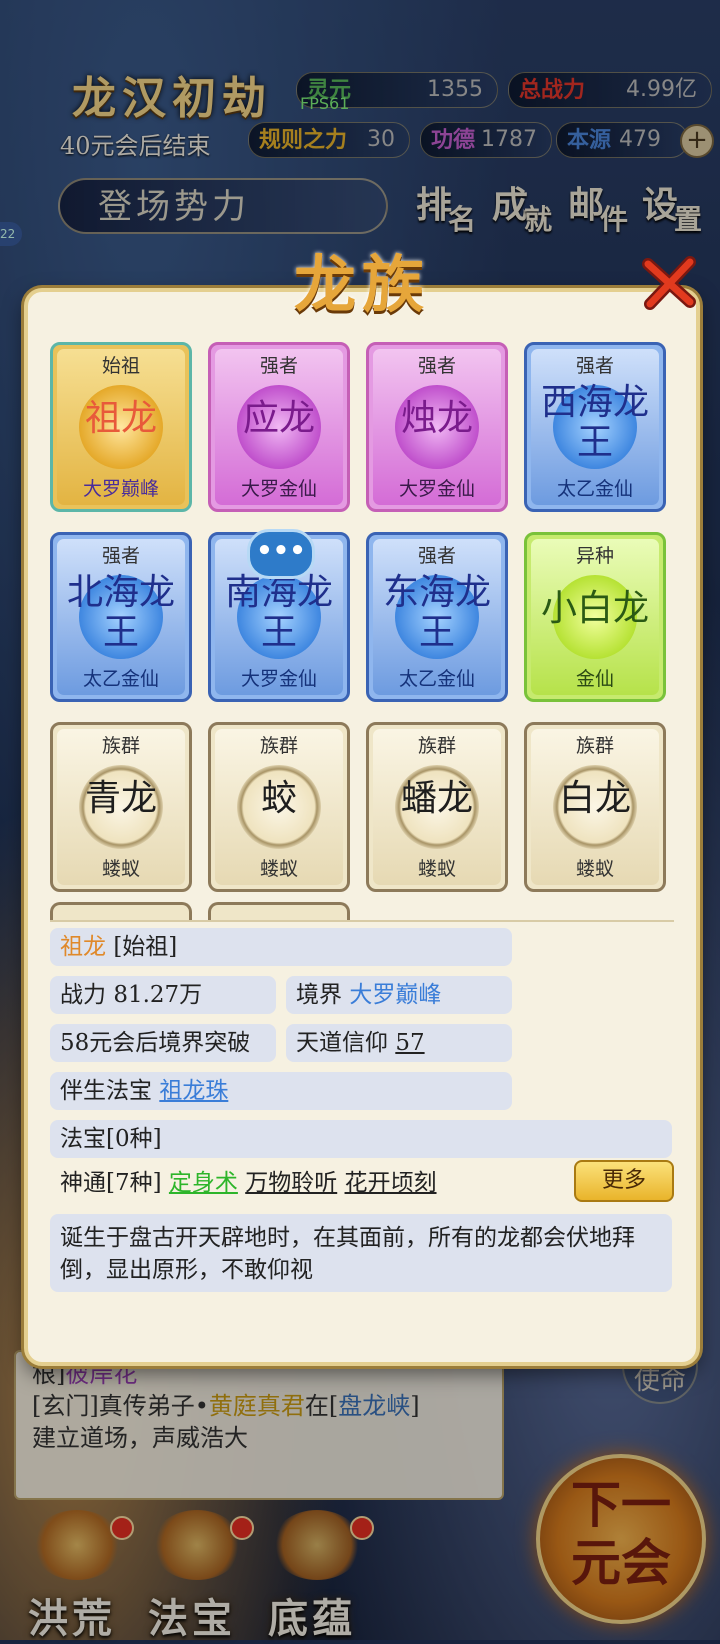 The width and height of the screenshot is (720, 1644). I want to click on member-card-bailong: 族群 白龙 蝼蚁, so click(595, 807).